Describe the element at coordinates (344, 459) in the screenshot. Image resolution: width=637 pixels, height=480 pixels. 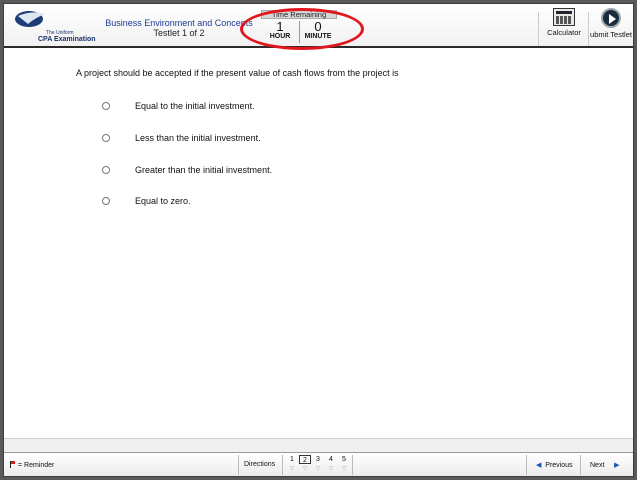
I see `question-number: 5` at that location.